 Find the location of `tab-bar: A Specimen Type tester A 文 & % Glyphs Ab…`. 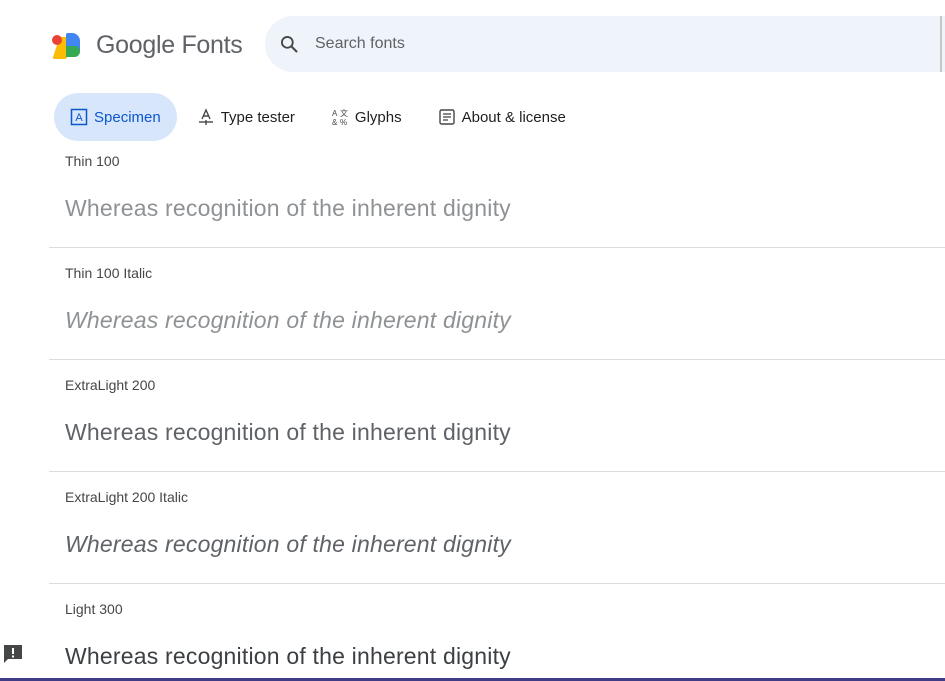

tab-bar: A Specimen Type tester A 文 & % Glyphs Ab… is located at coordinates (320, 117).